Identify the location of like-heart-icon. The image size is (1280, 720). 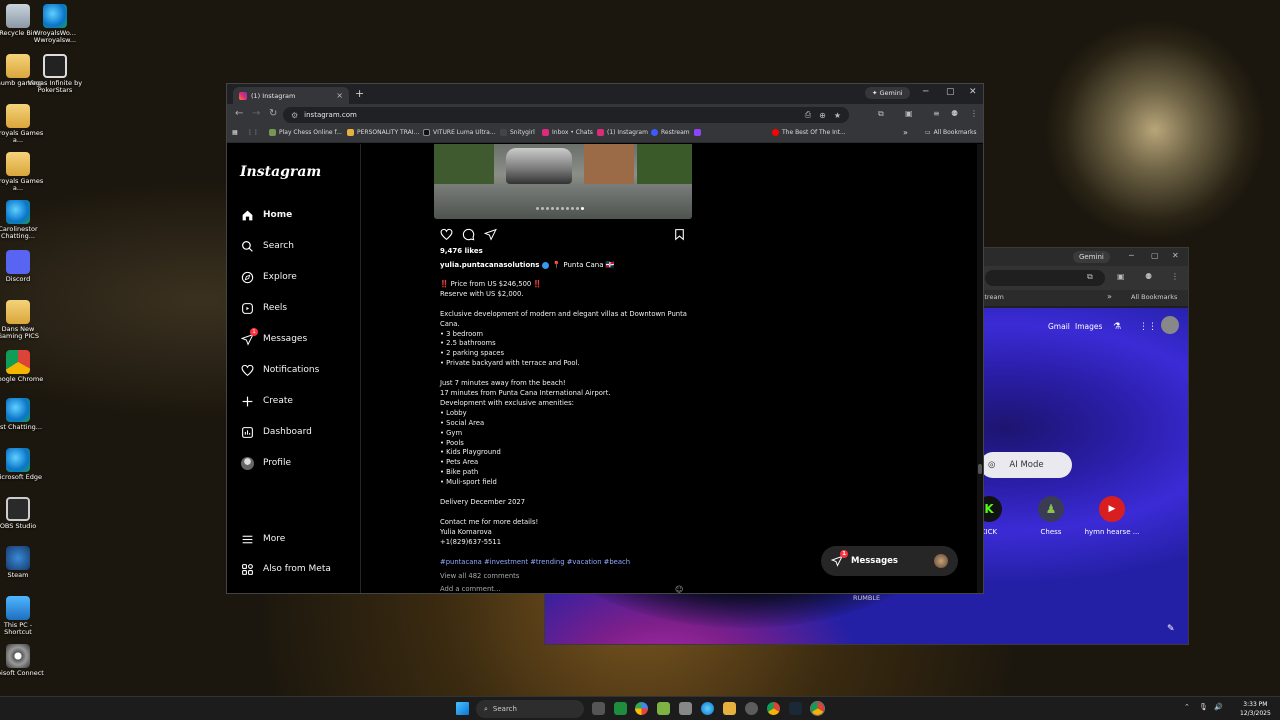
(447, 233).